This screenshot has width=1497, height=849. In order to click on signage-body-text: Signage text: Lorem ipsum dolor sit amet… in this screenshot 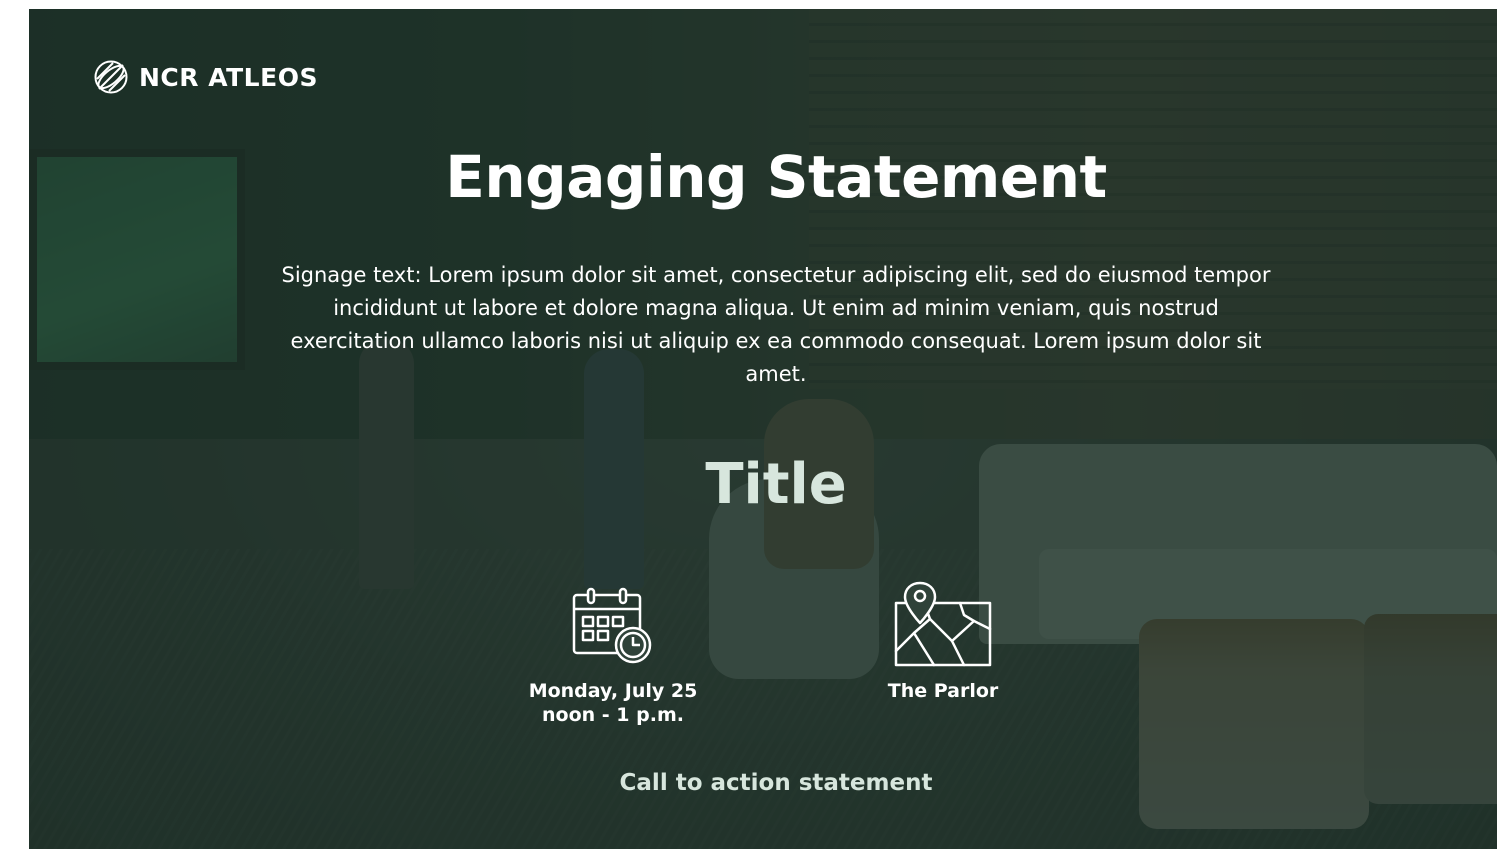, I will do `click(776, 324)`.